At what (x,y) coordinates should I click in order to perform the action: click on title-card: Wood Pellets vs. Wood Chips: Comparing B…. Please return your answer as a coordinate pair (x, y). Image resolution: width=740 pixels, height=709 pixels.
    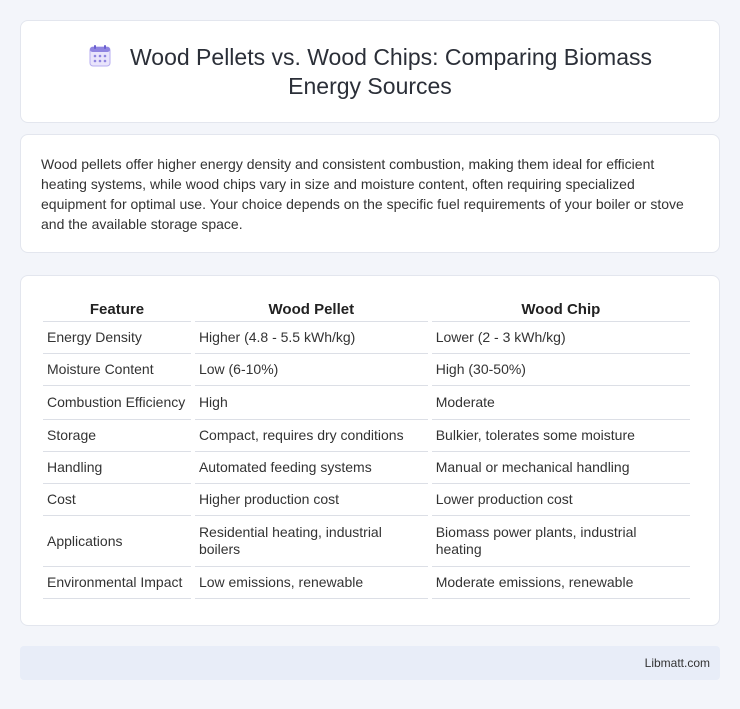
    Looking at the image, I should click on (370, 71).